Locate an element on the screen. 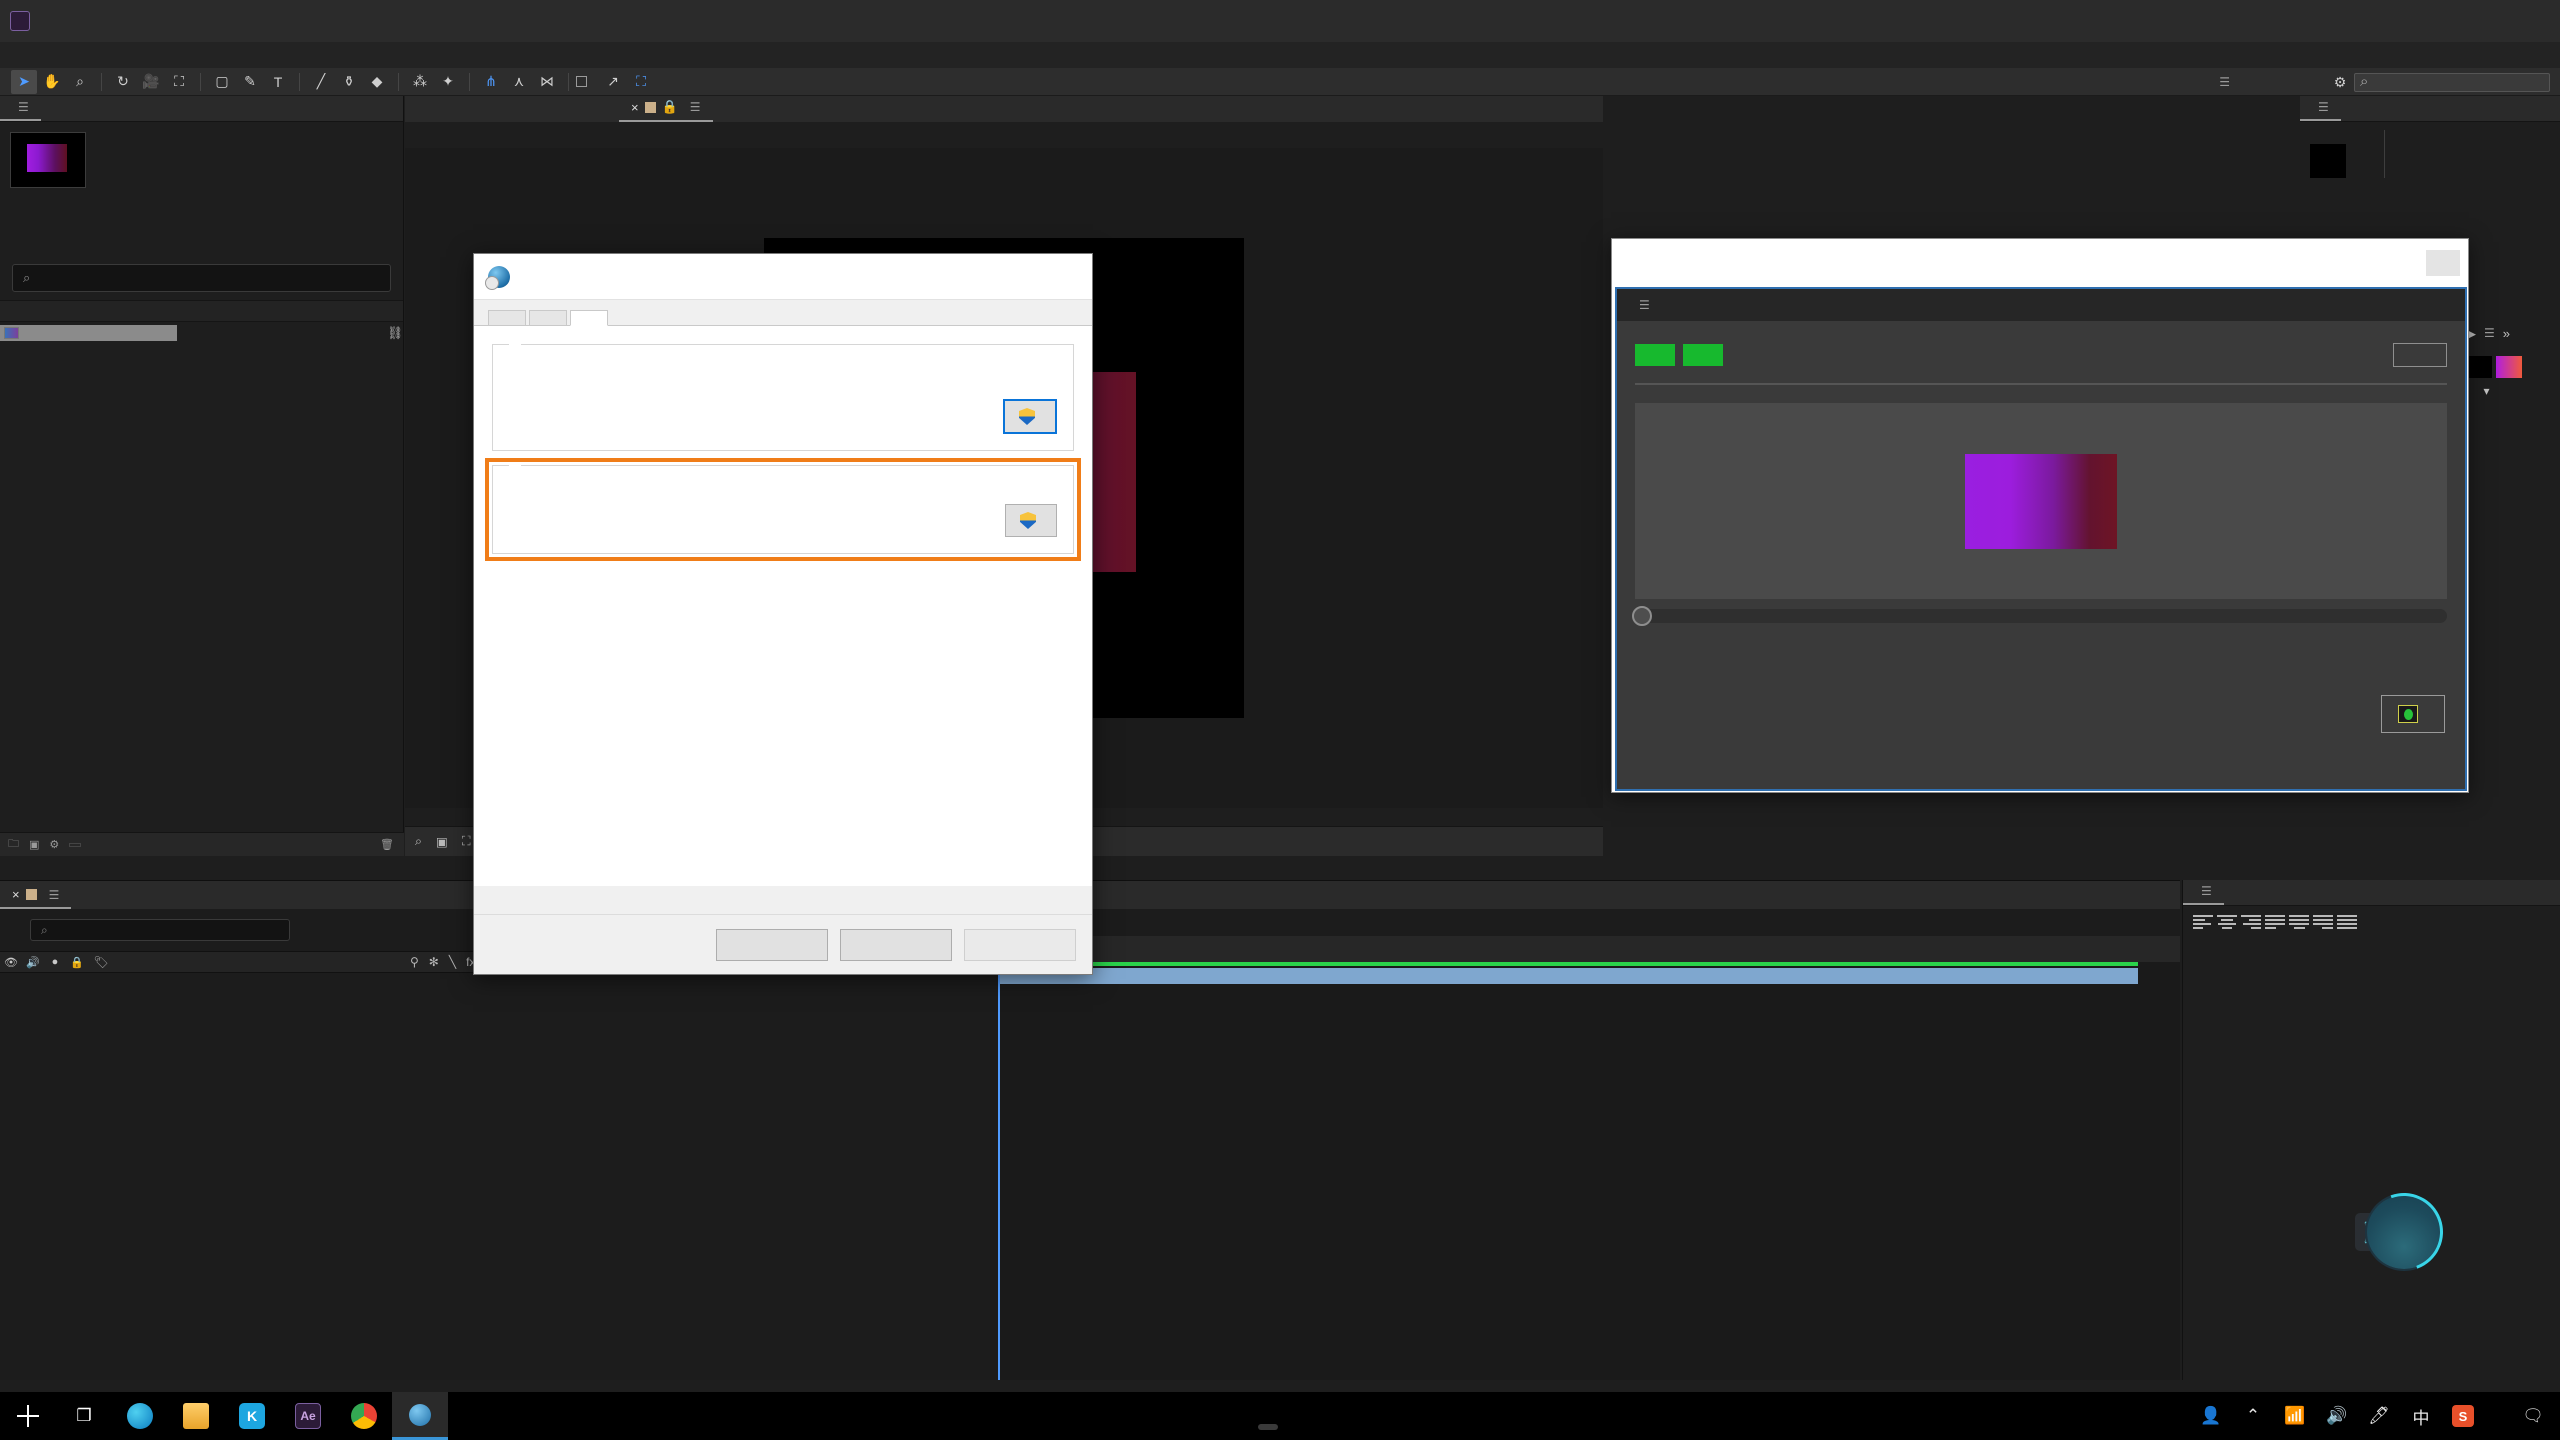  tab-project: ☰ is located at coordinates (20, 109).